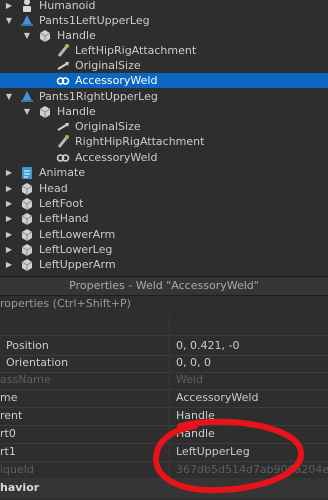 This screenshot has width=328, height=500. Describe the element at coordinates (27, 6) in the screenshot. I see `humanoid-icon` at that location.